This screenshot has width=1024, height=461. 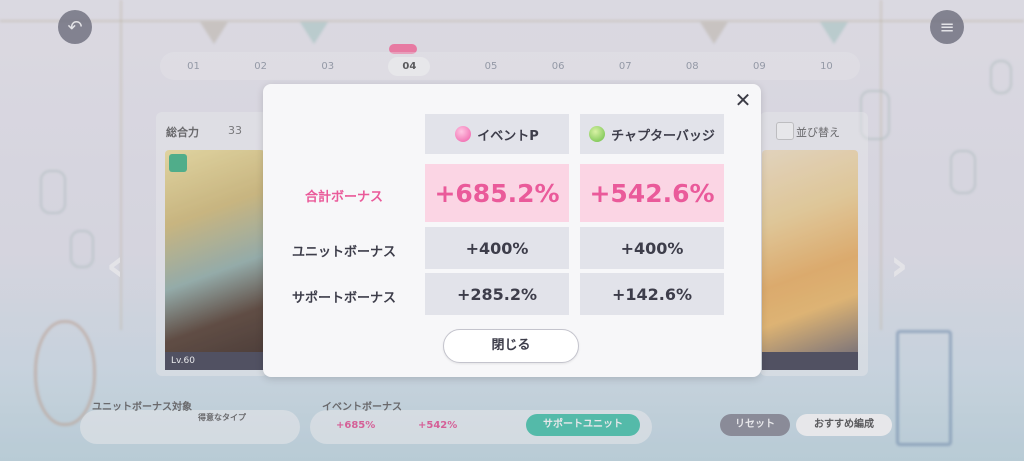 I want to click on unit-bonus-event-p: +400%, so click(x=497, y=248).